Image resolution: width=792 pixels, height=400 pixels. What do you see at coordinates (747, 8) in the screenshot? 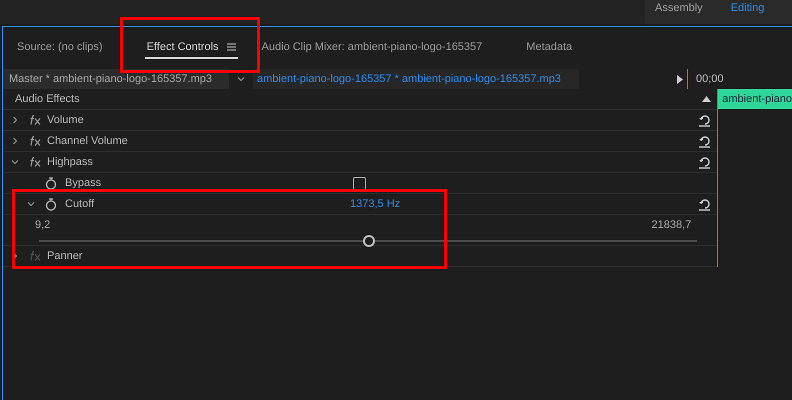
I see `workspace-tab: Editing` at bounding box center [747, 8].